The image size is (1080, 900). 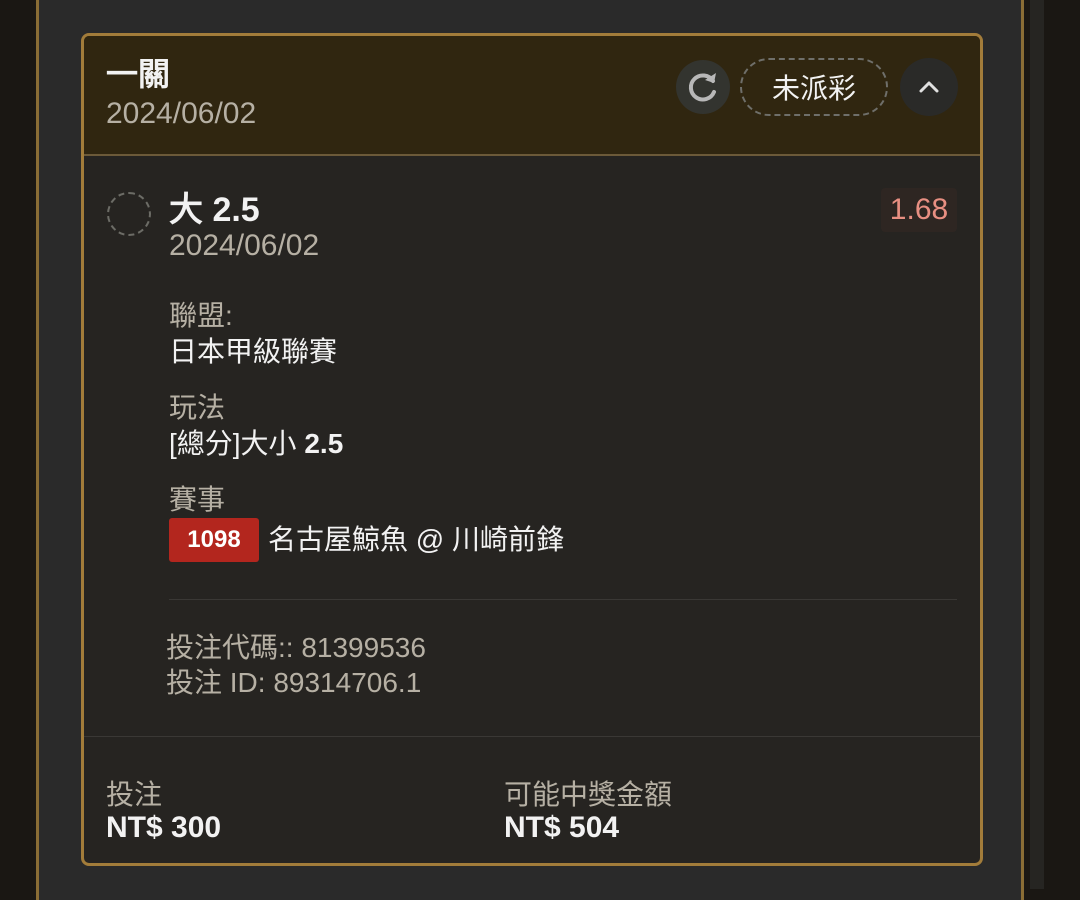 I want to click on chevron-up-icon, so click(x=929, y=87).